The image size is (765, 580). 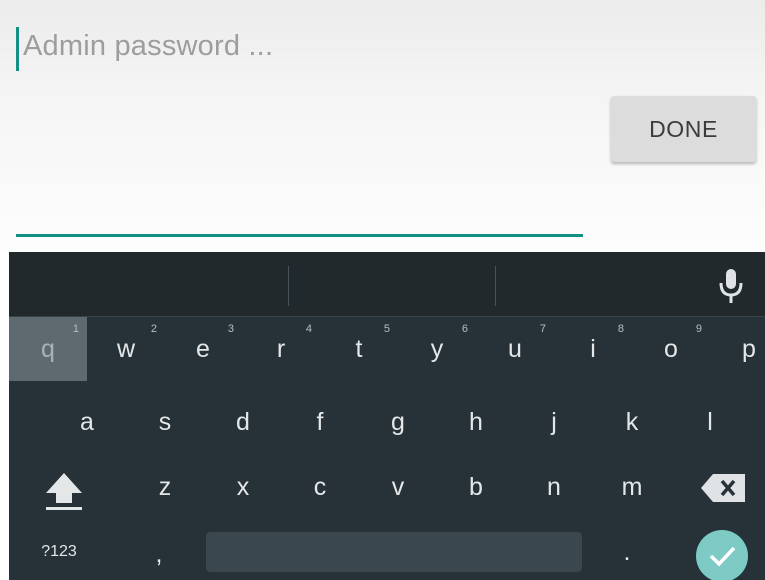 What do you see at coordinates (620, 329) in the screenshot?
I see `key-hint: 8` at bounding box center [620, 329].